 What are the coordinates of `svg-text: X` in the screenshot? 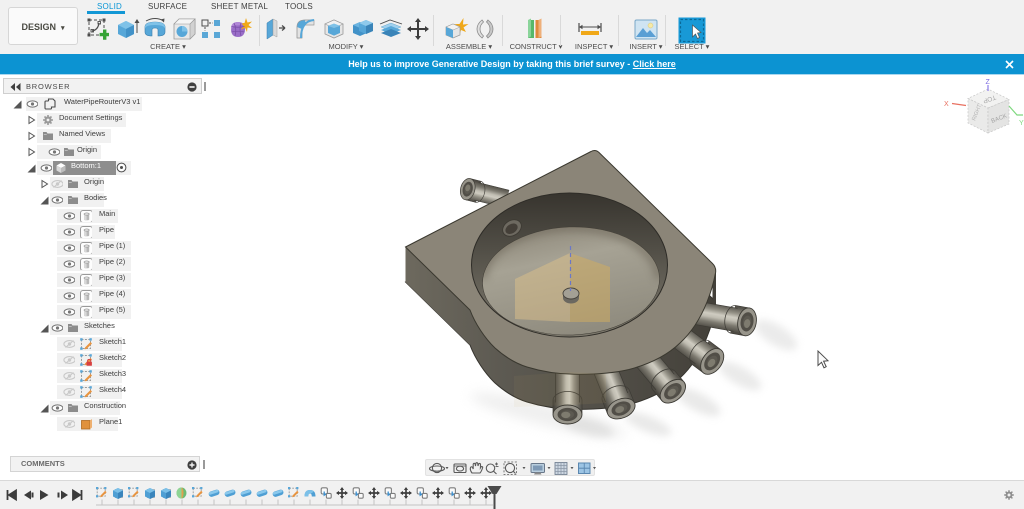 It's located at (946, 104).